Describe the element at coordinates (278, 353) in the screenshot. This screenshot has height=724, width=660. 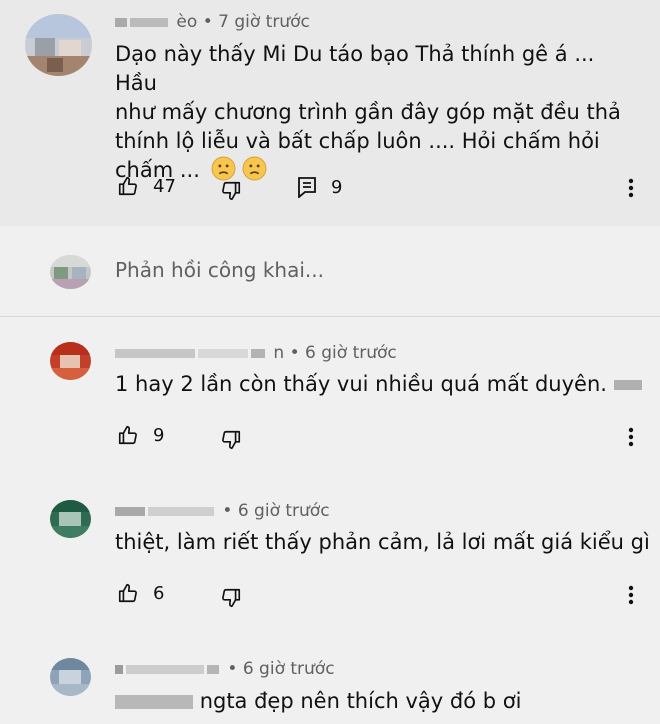
I see `author-name: n` at that location.